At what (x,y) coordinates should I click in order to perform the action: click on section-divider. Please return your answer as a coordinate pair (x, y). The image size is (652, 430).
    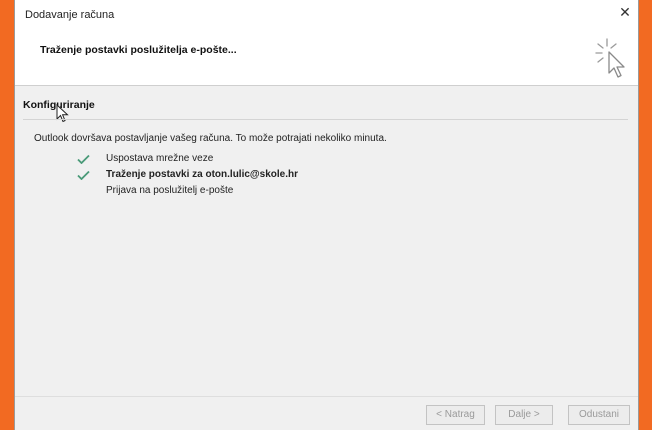
    Looking at the image, I should click on (325, 119).